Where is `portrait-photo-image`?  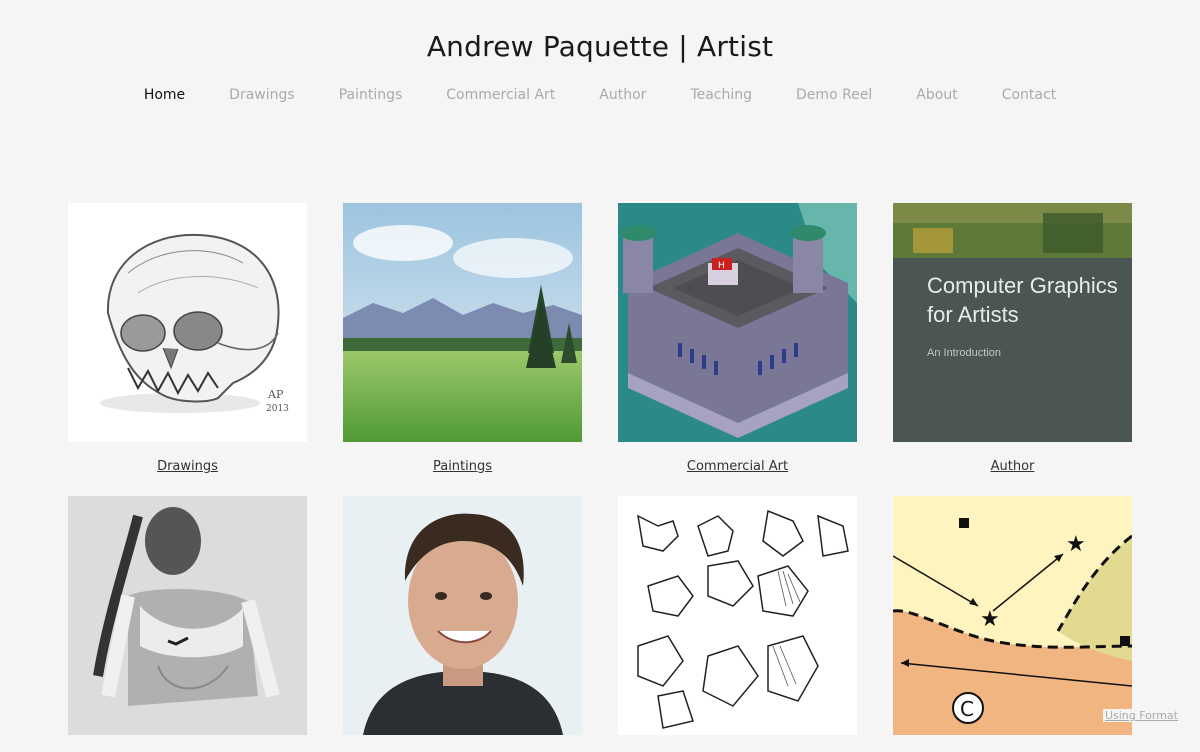
portrait-photo-image is located at coordinates (462, 615).